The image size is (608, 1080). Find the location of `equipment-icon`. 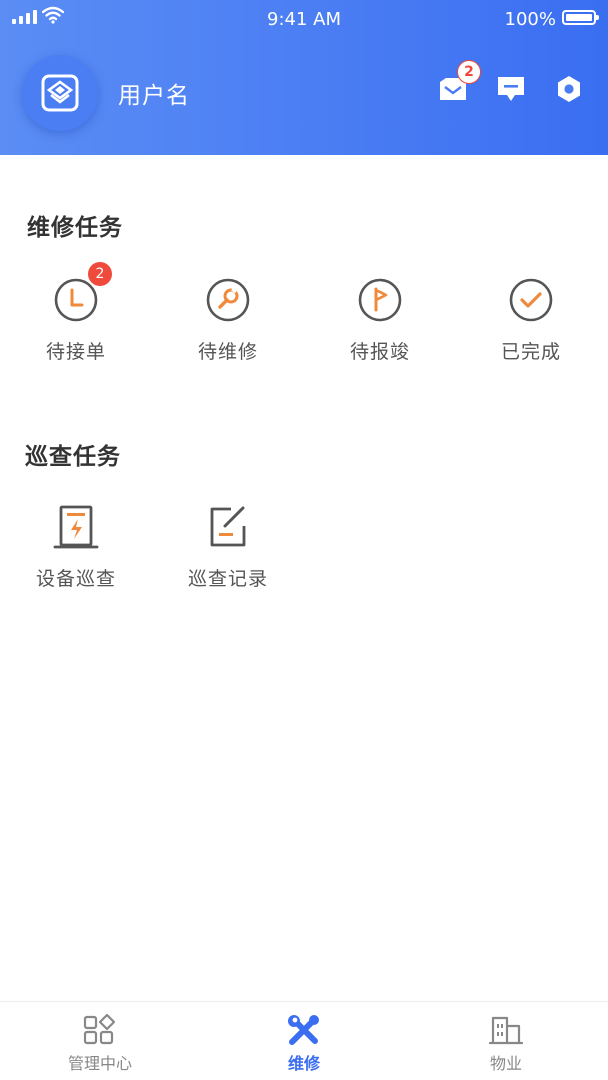

equipment-icon is located at coordinates (76, 527).